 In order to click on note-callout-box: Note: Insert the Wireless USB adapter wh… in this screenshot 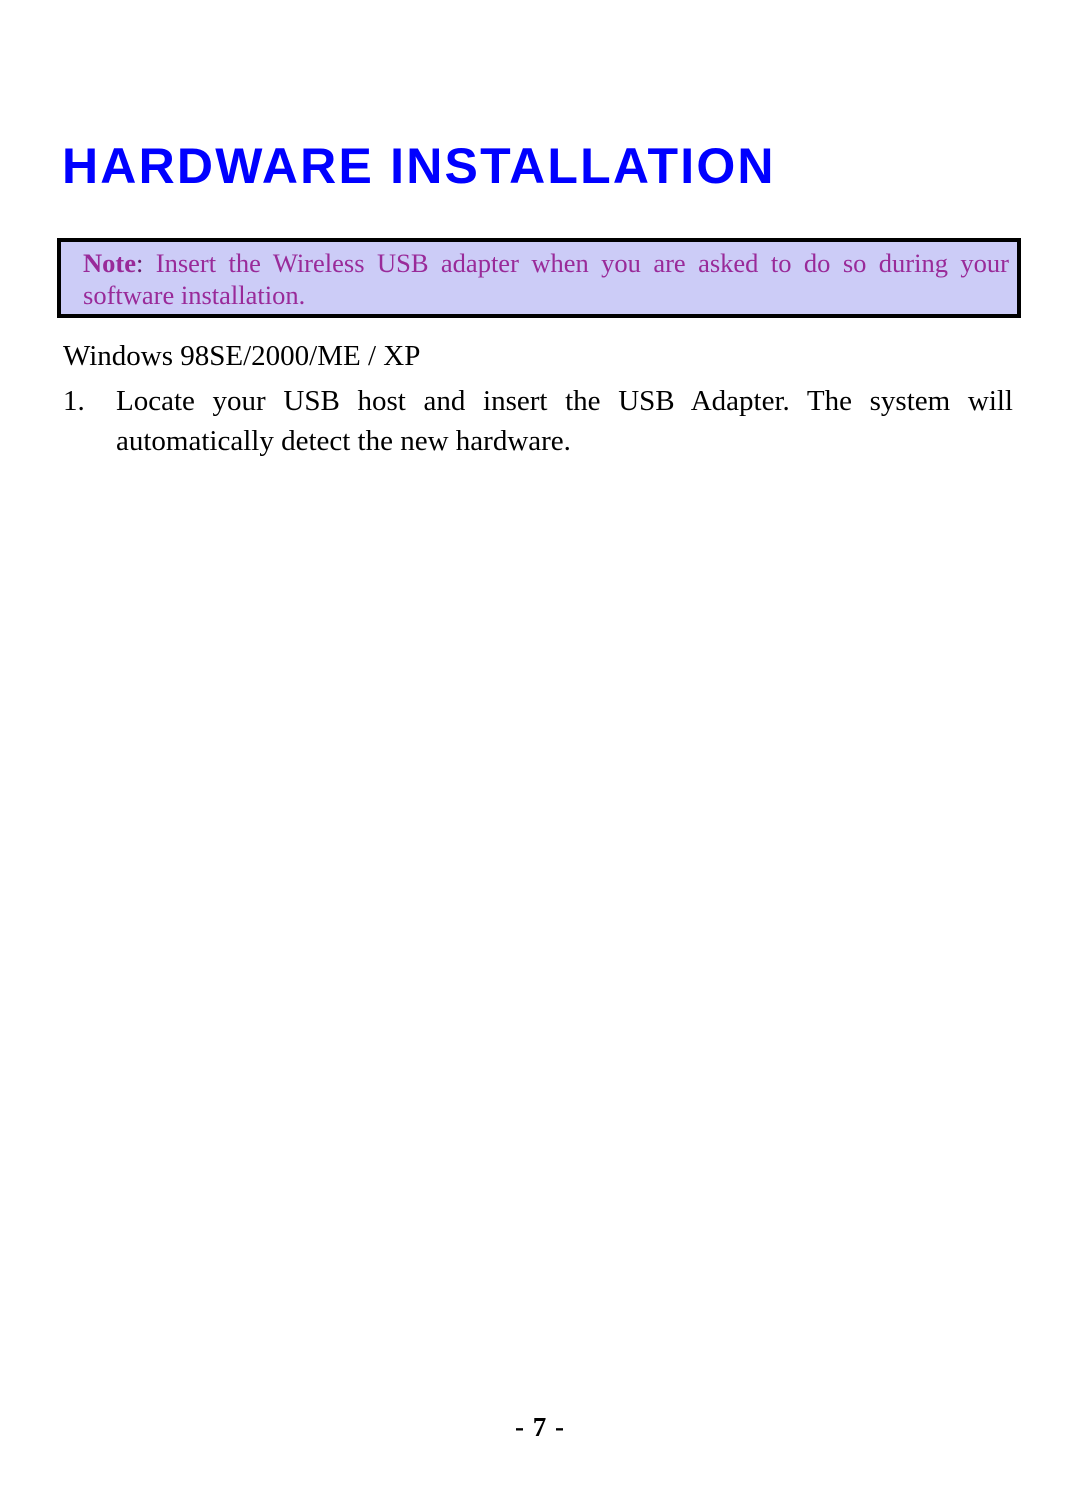, I will do `click(539, 278)`.